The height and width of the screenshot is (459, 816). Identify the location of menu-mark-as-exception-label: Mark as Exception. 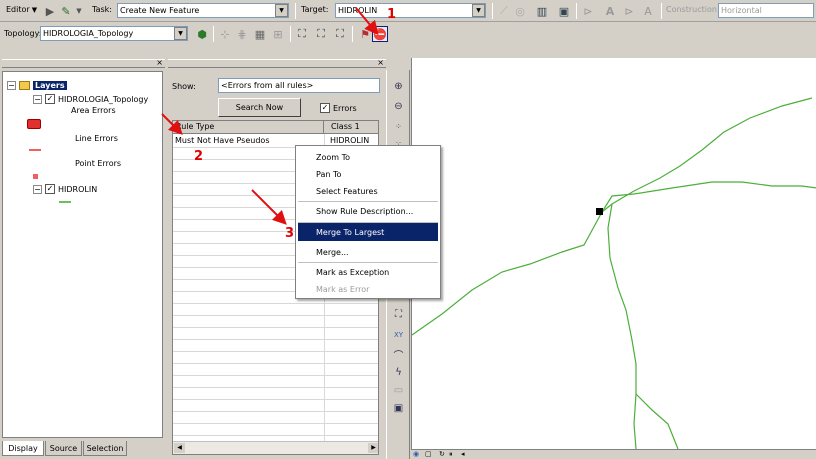
(353, 272).